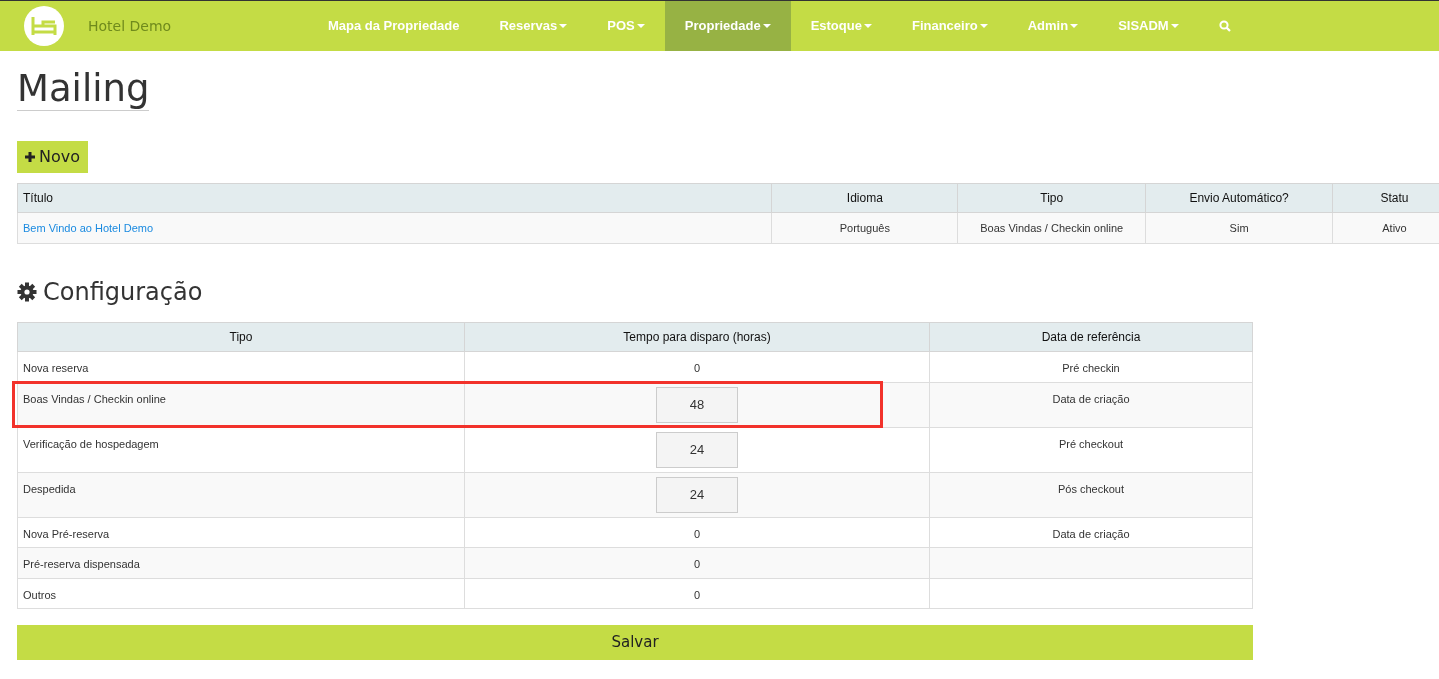  I want to click on table-cell: Outros, so click(241, 593).